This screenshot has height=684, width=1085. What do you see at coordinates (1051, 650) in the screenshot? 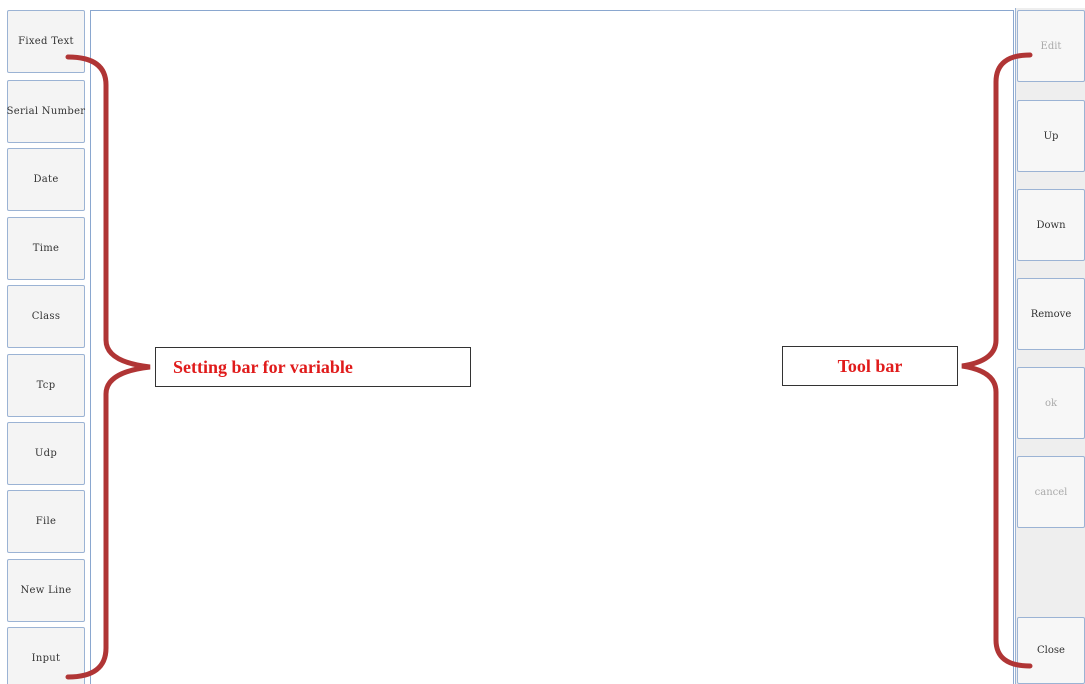
I see `close-button: Close` at bounding box center [1051, 650].